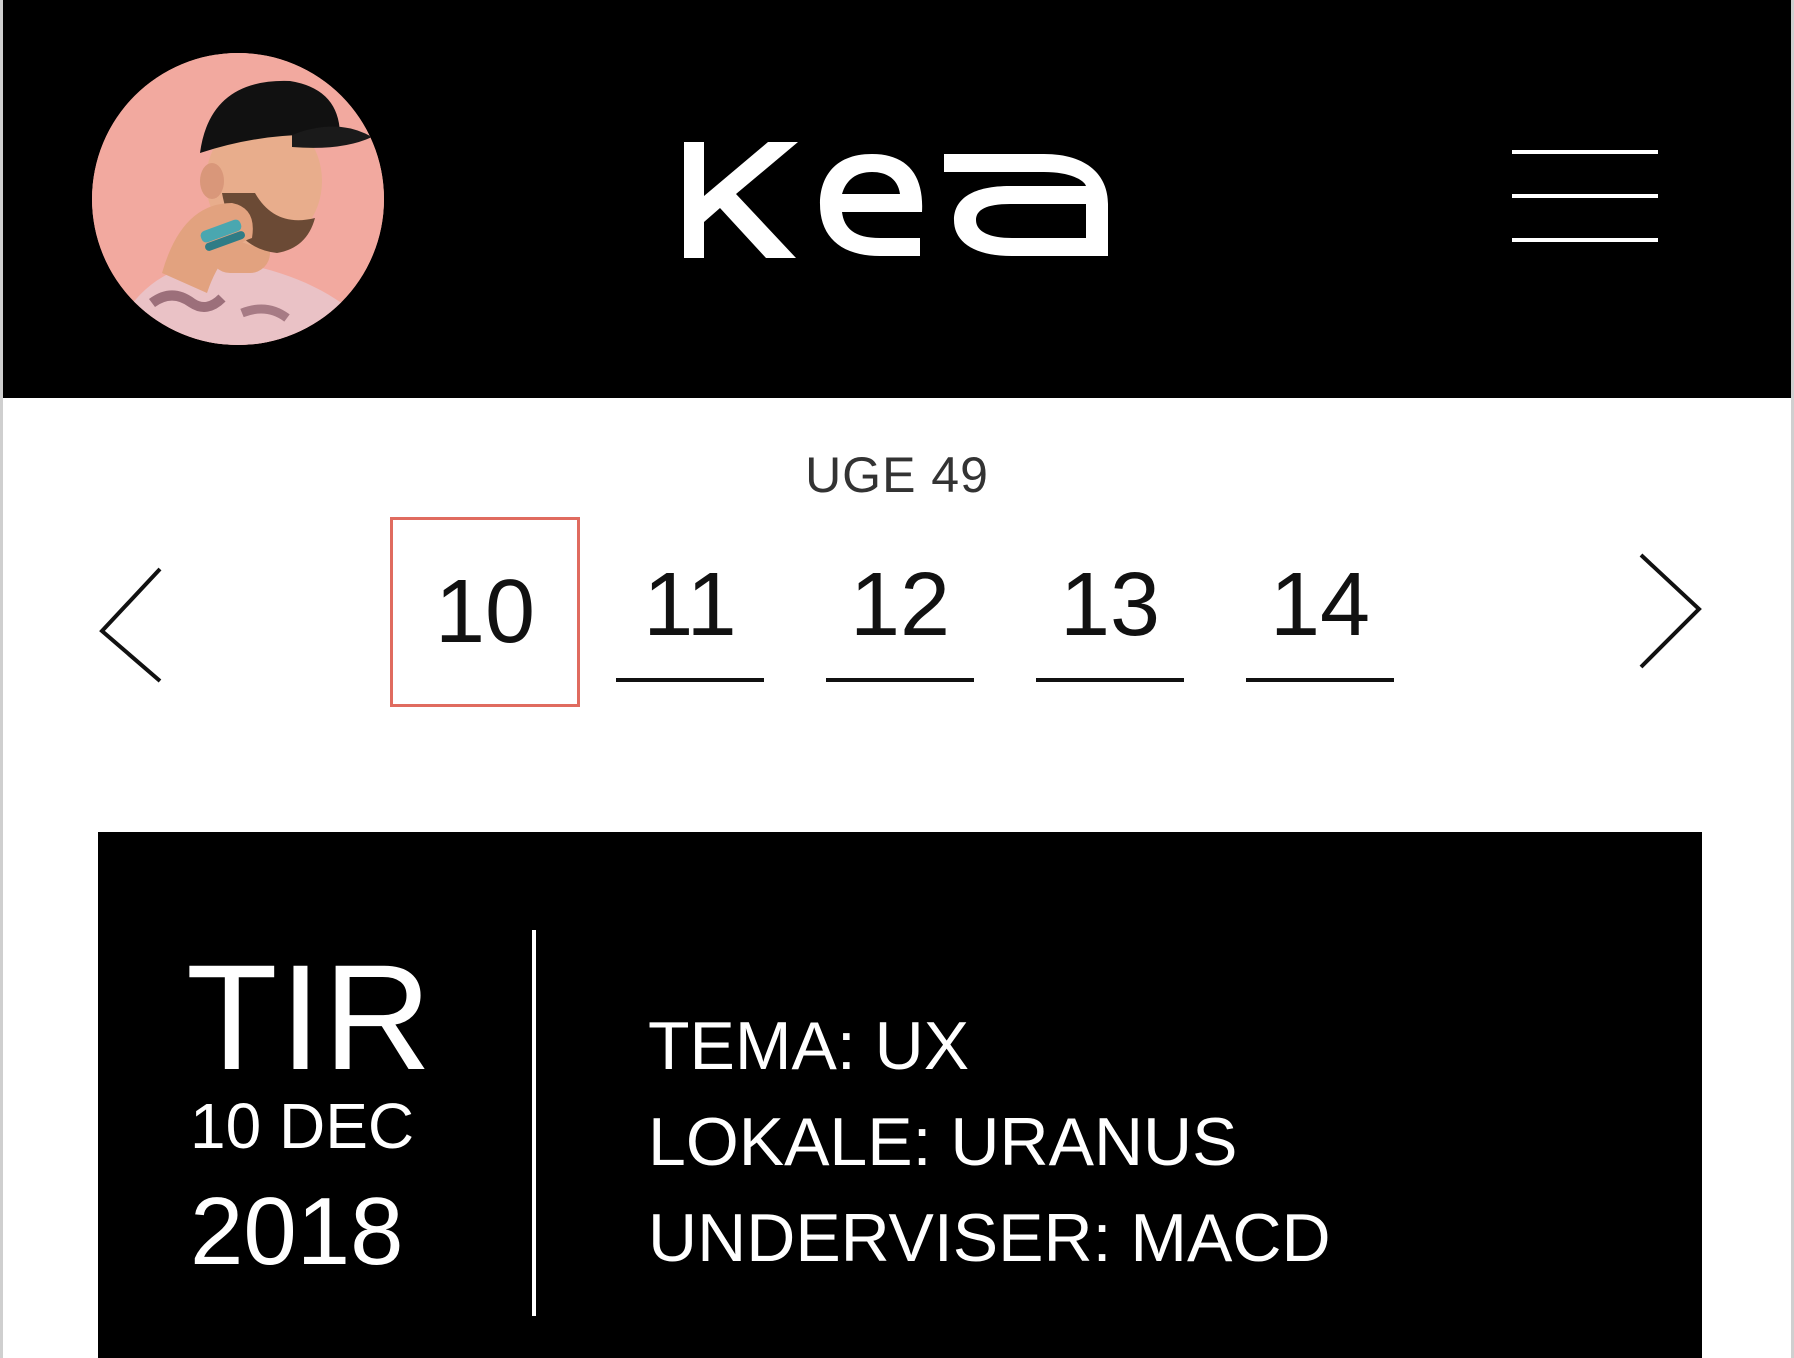 The image size is (1794, 1358). I want to click on card-details: TEMA: UX LOKALE: URANUS UNDERVISER: MACD, so click(989, 1142).